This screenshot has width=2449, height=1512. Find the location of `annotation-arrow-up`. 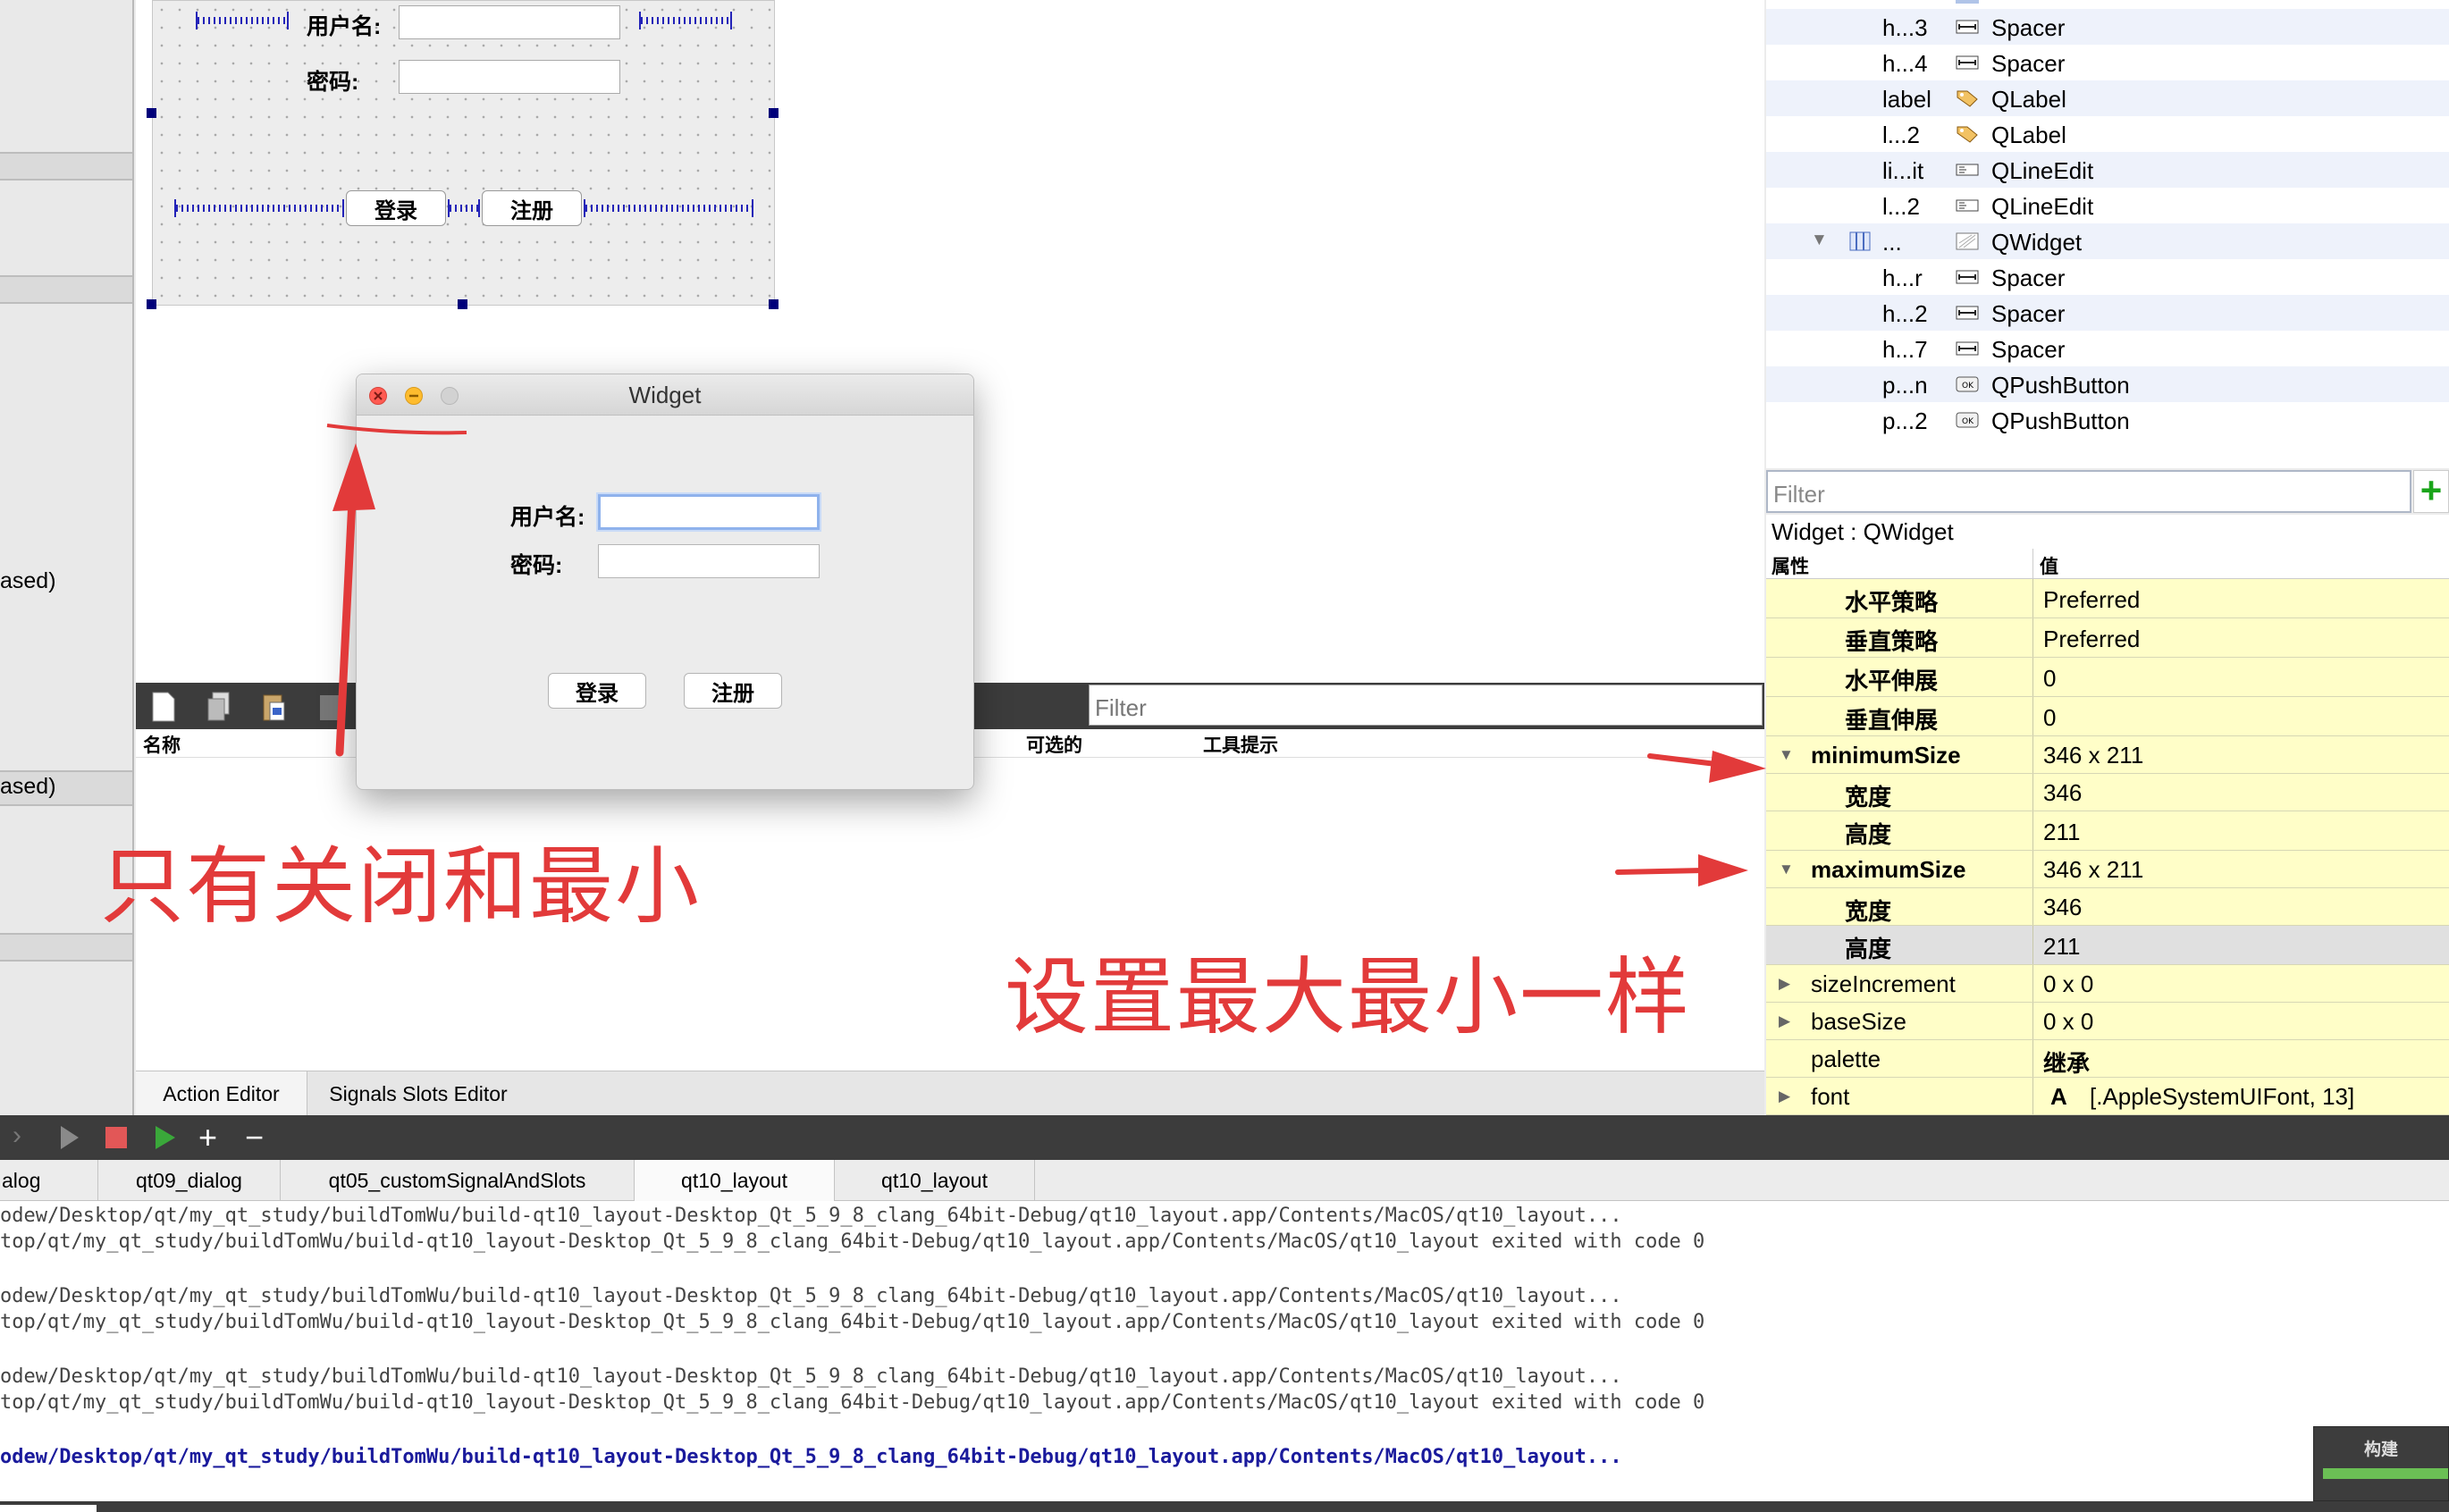

annotation-arrow-up is located at coordinates (346, 626).